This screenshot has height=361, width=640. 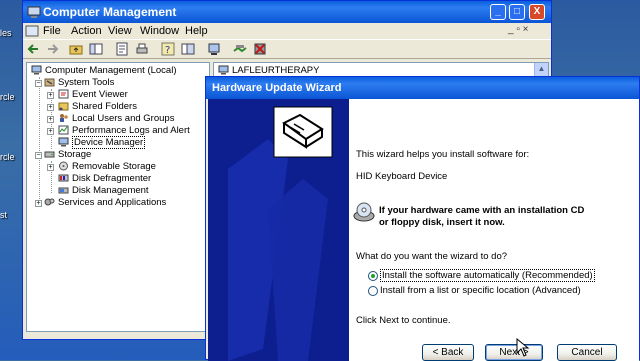 I want to click on tree-item-removable-storage: Removable Storage, so click(x=107, y=167).